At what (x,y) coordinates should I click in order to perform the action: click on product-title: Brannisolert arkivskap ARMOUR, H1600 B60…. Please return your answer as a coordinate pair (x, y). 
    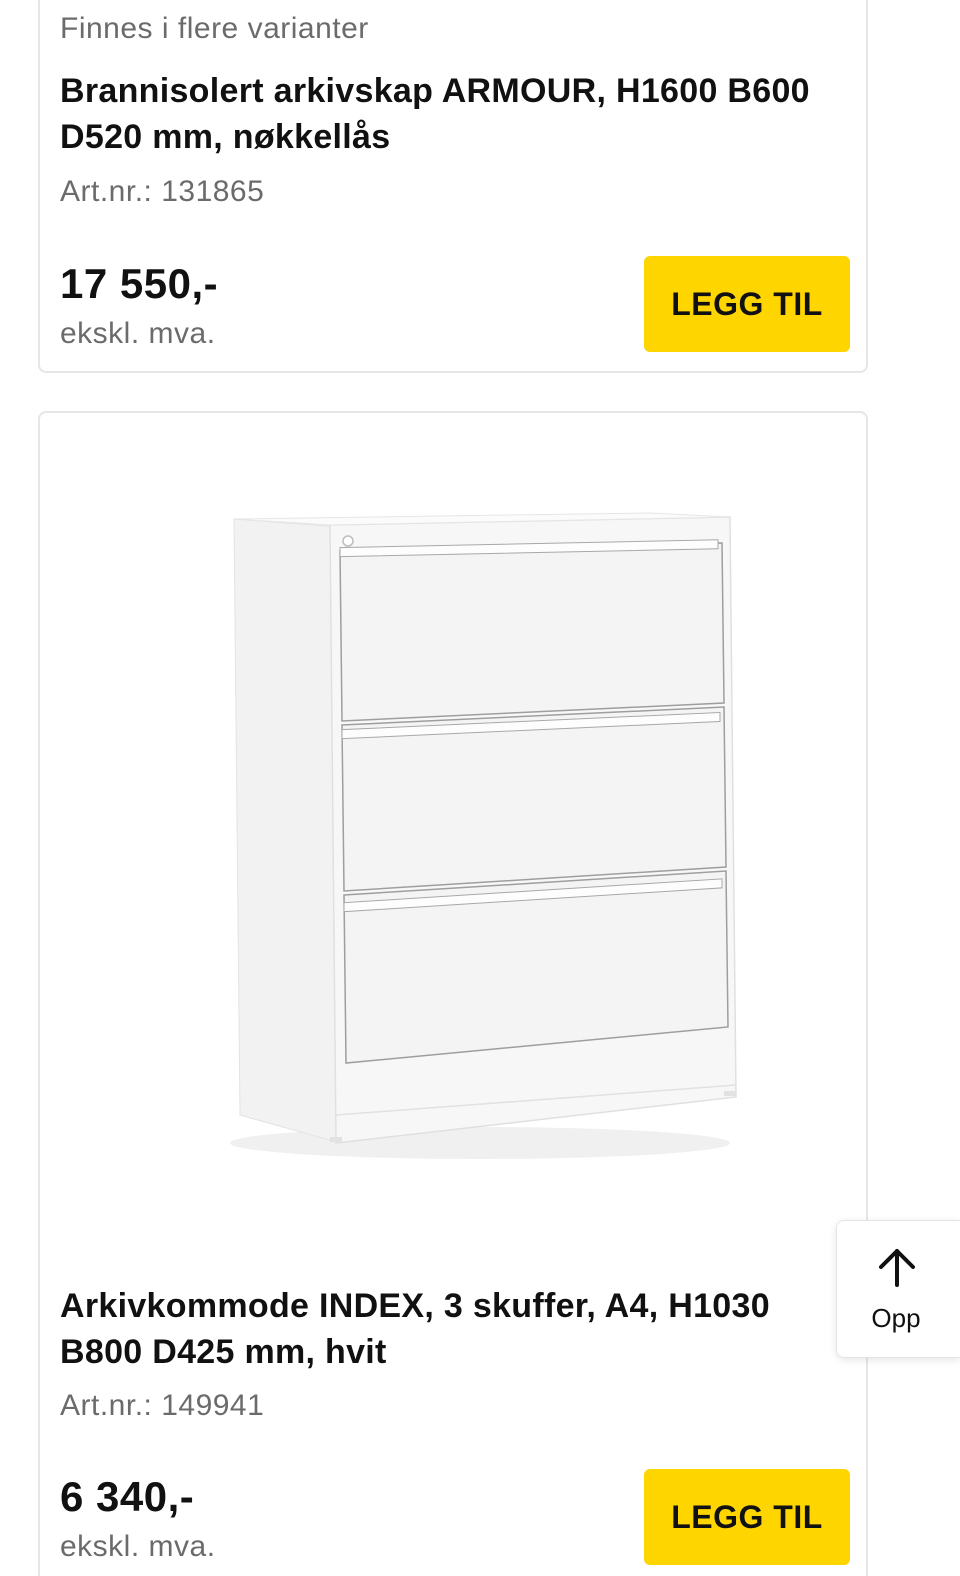
    Looking at the image, I should click on (455, 114).